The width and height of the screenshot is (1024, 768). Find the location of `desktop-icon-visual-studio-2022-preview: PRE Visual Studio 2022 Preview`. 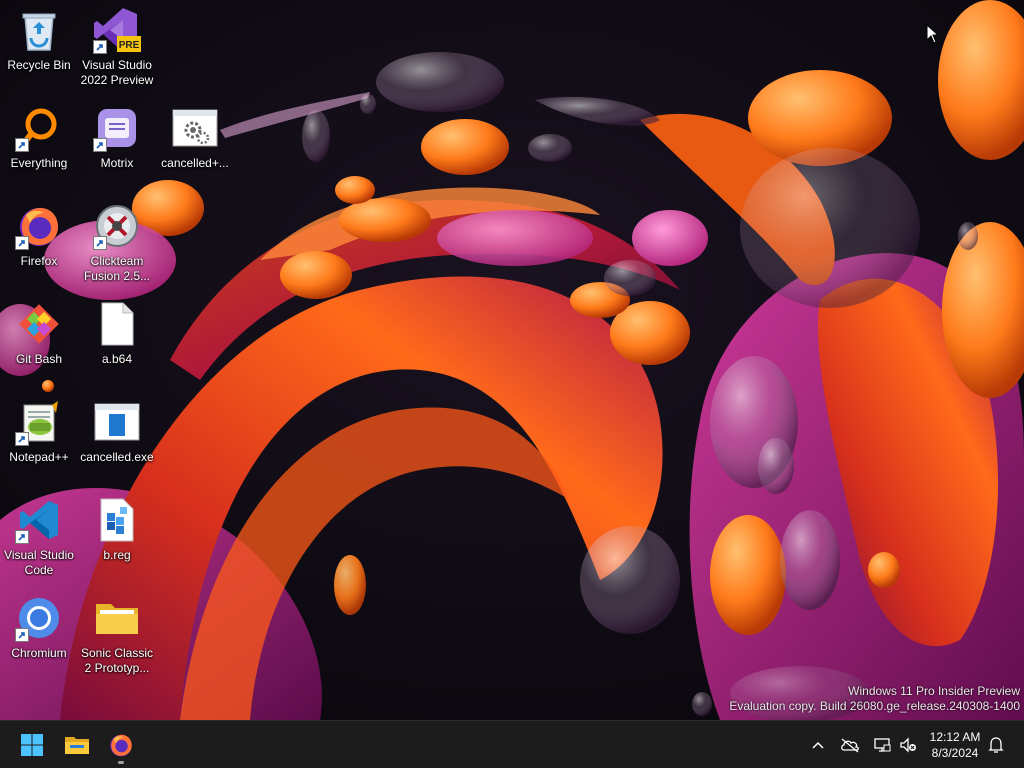

desktop-icon-visual-studio-2022-preview: PRE Visual Studio 2022 Preview is located at coordinates (117, 48).